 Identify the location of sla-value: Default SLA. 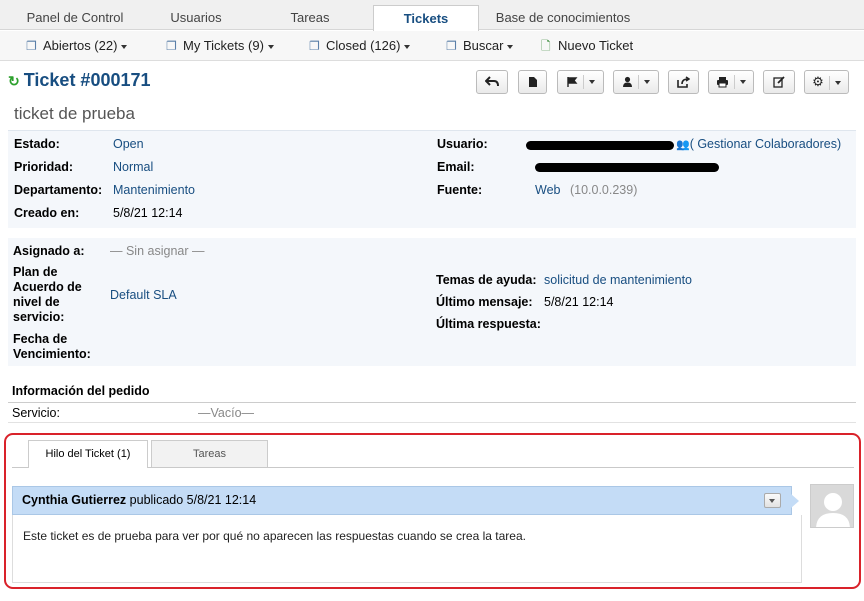
(143, 295).